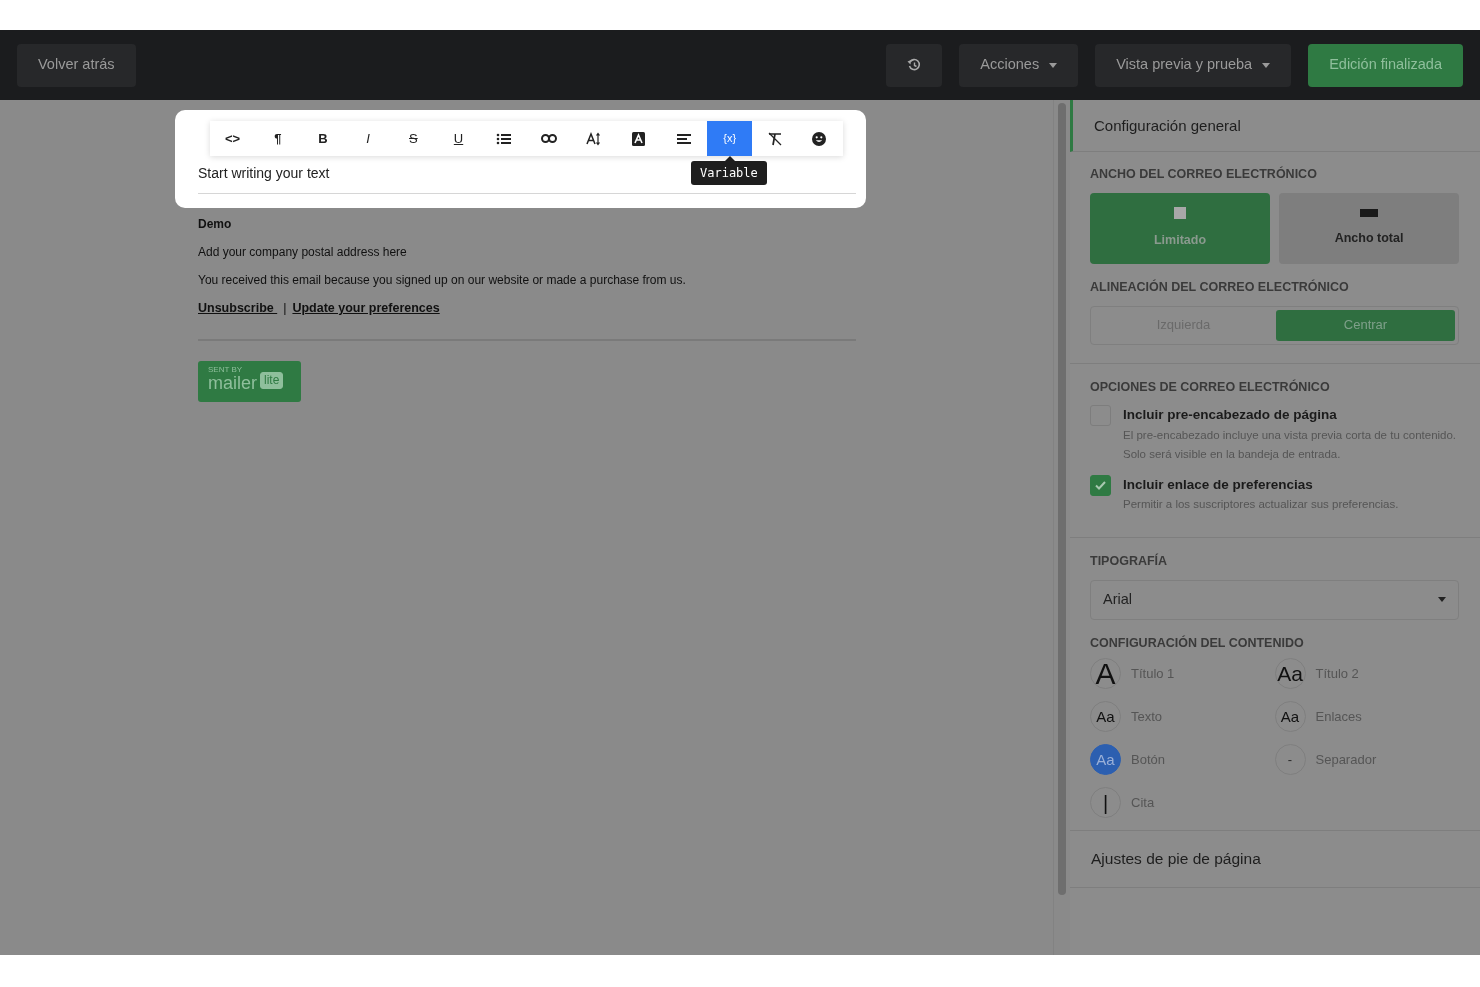 This screenshot has height=987, width=1480. What do you see at coordinates (442, 280) in the screenshot?
I see `notice-text: You received this email because you signed up on our website or made a purchase from us.` at bounding box center [442, 280].